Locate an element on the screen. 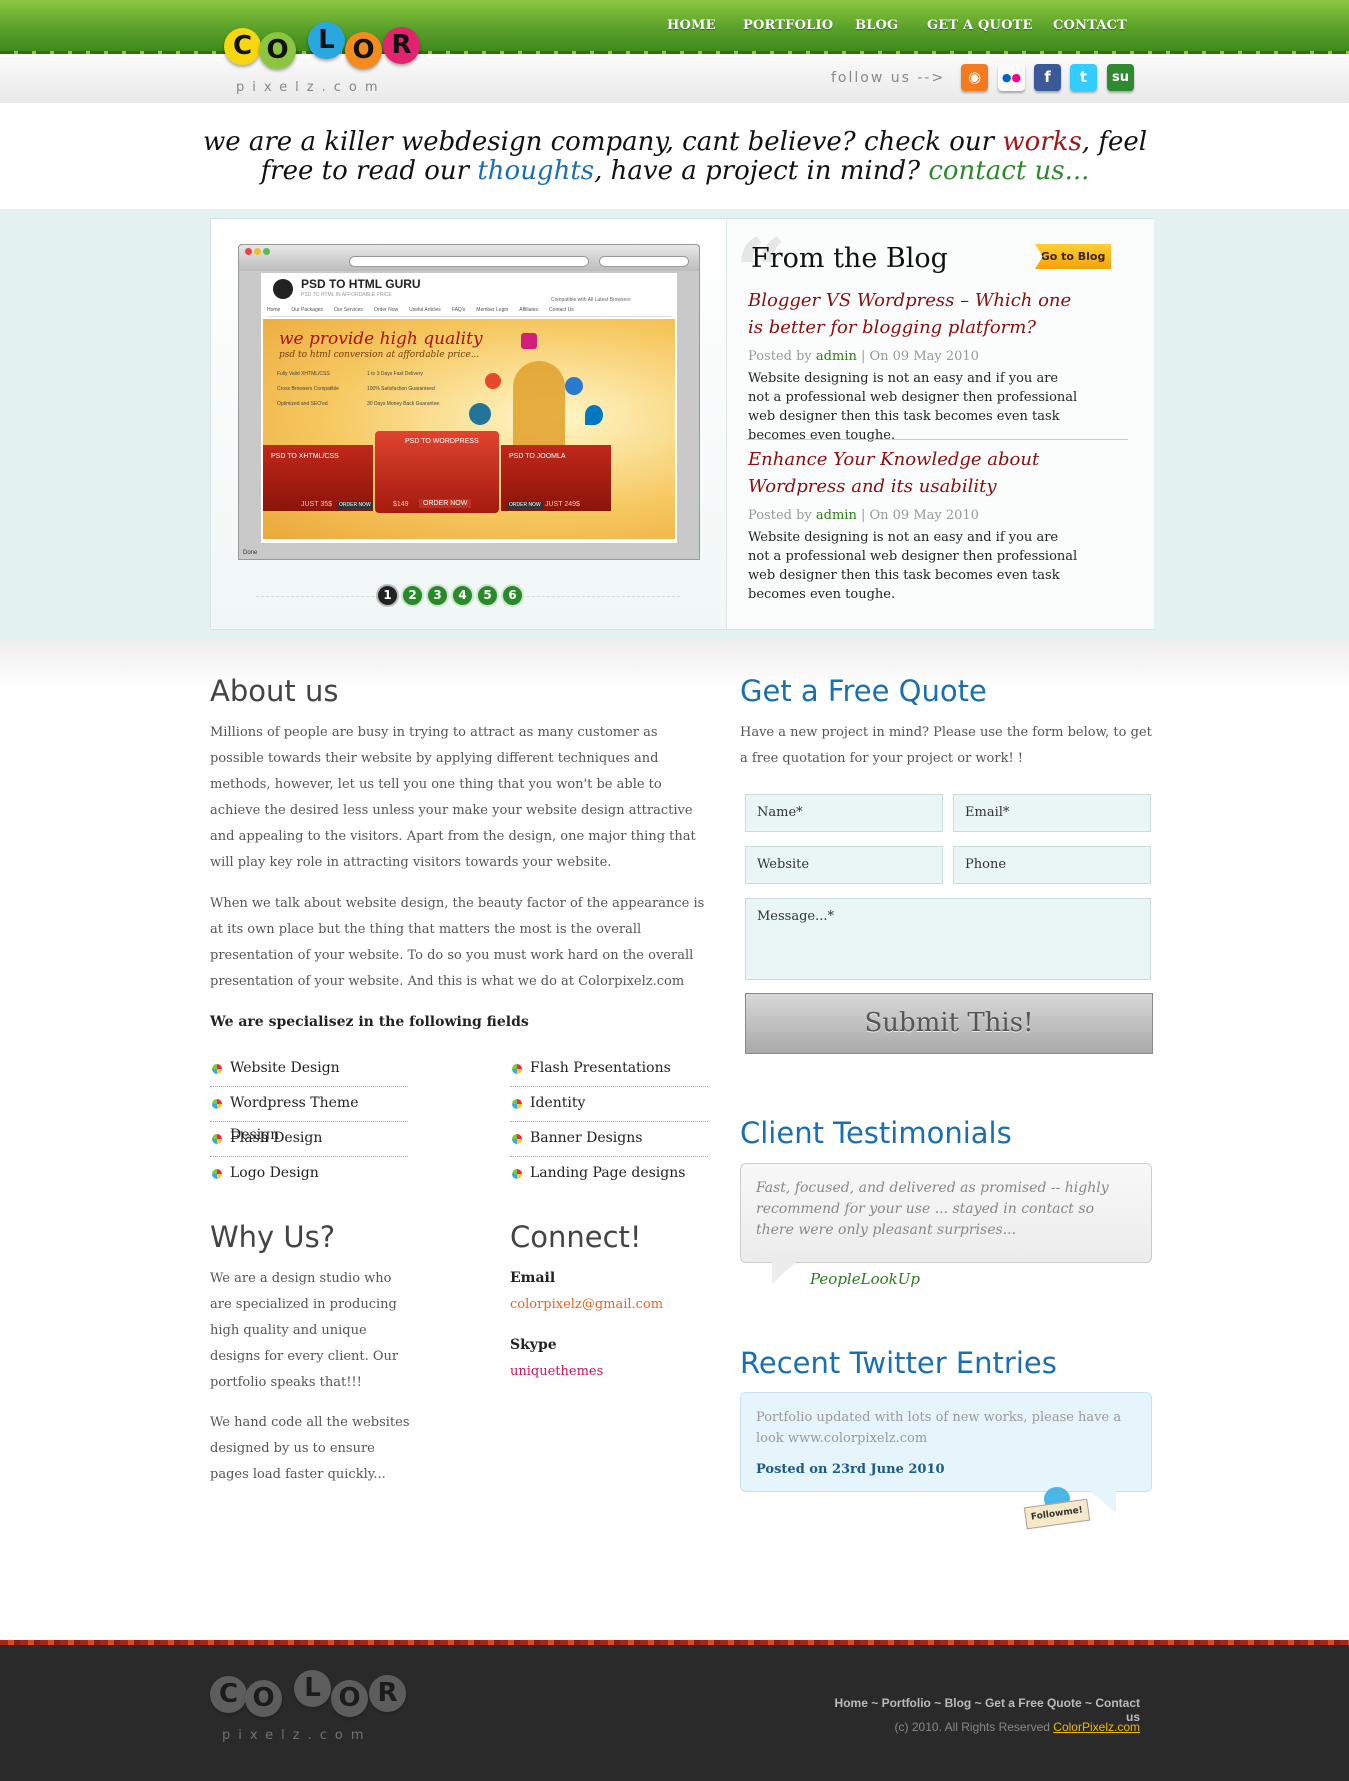 The height and width of the screenshot is (1781, 1349). tagline-text: , have a project in mind? is located at coordinates (761, 171).